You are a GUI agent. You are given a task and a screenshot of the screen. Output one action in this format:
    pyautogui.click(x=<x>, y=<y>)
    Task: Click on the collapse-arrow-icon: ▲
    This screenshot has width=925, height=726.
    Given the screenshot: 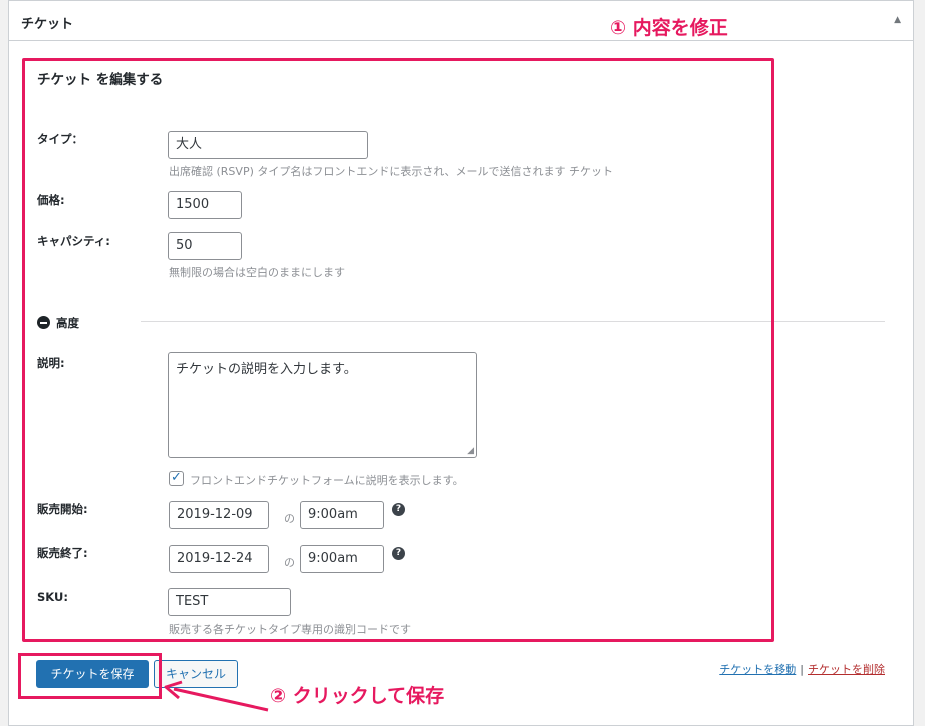 What is the action you would take?
    pyautogui.click(x=897, y=20)
    